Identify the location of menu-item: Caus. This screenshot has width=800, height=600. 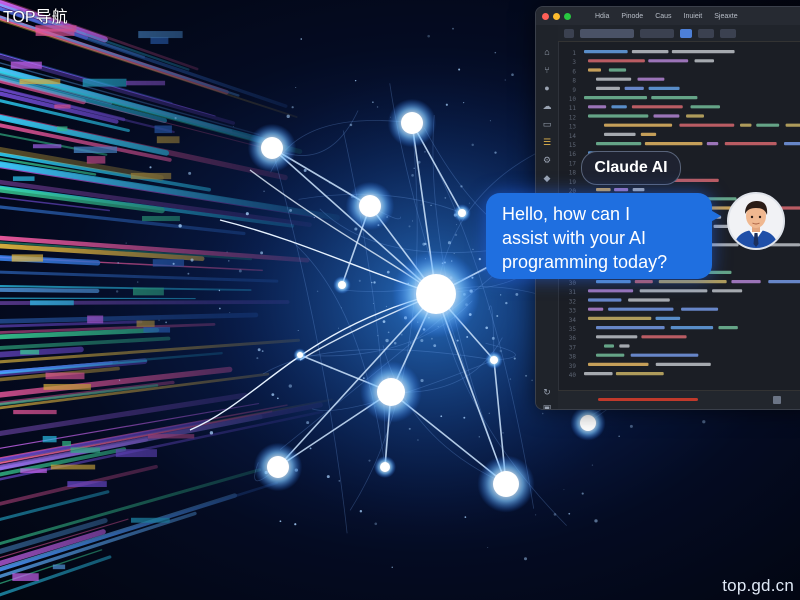
(663, 16).